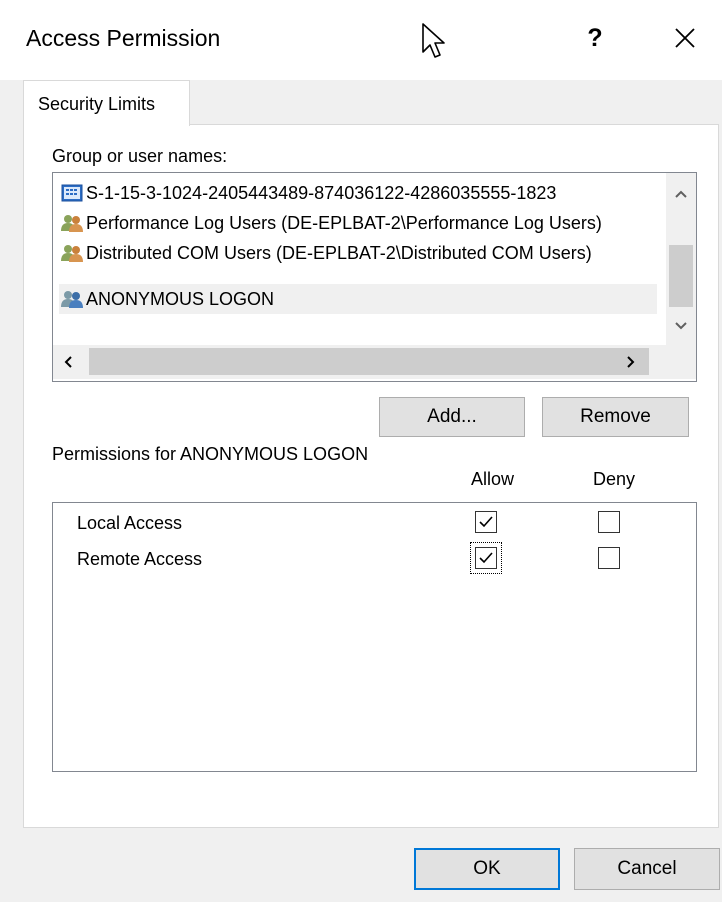 Image resolution: width=722 pixels, height=902 pixels. Describe the element at coordinates (433, 40) in the screenshot. I see `mouse-pointer-icon` at that location.